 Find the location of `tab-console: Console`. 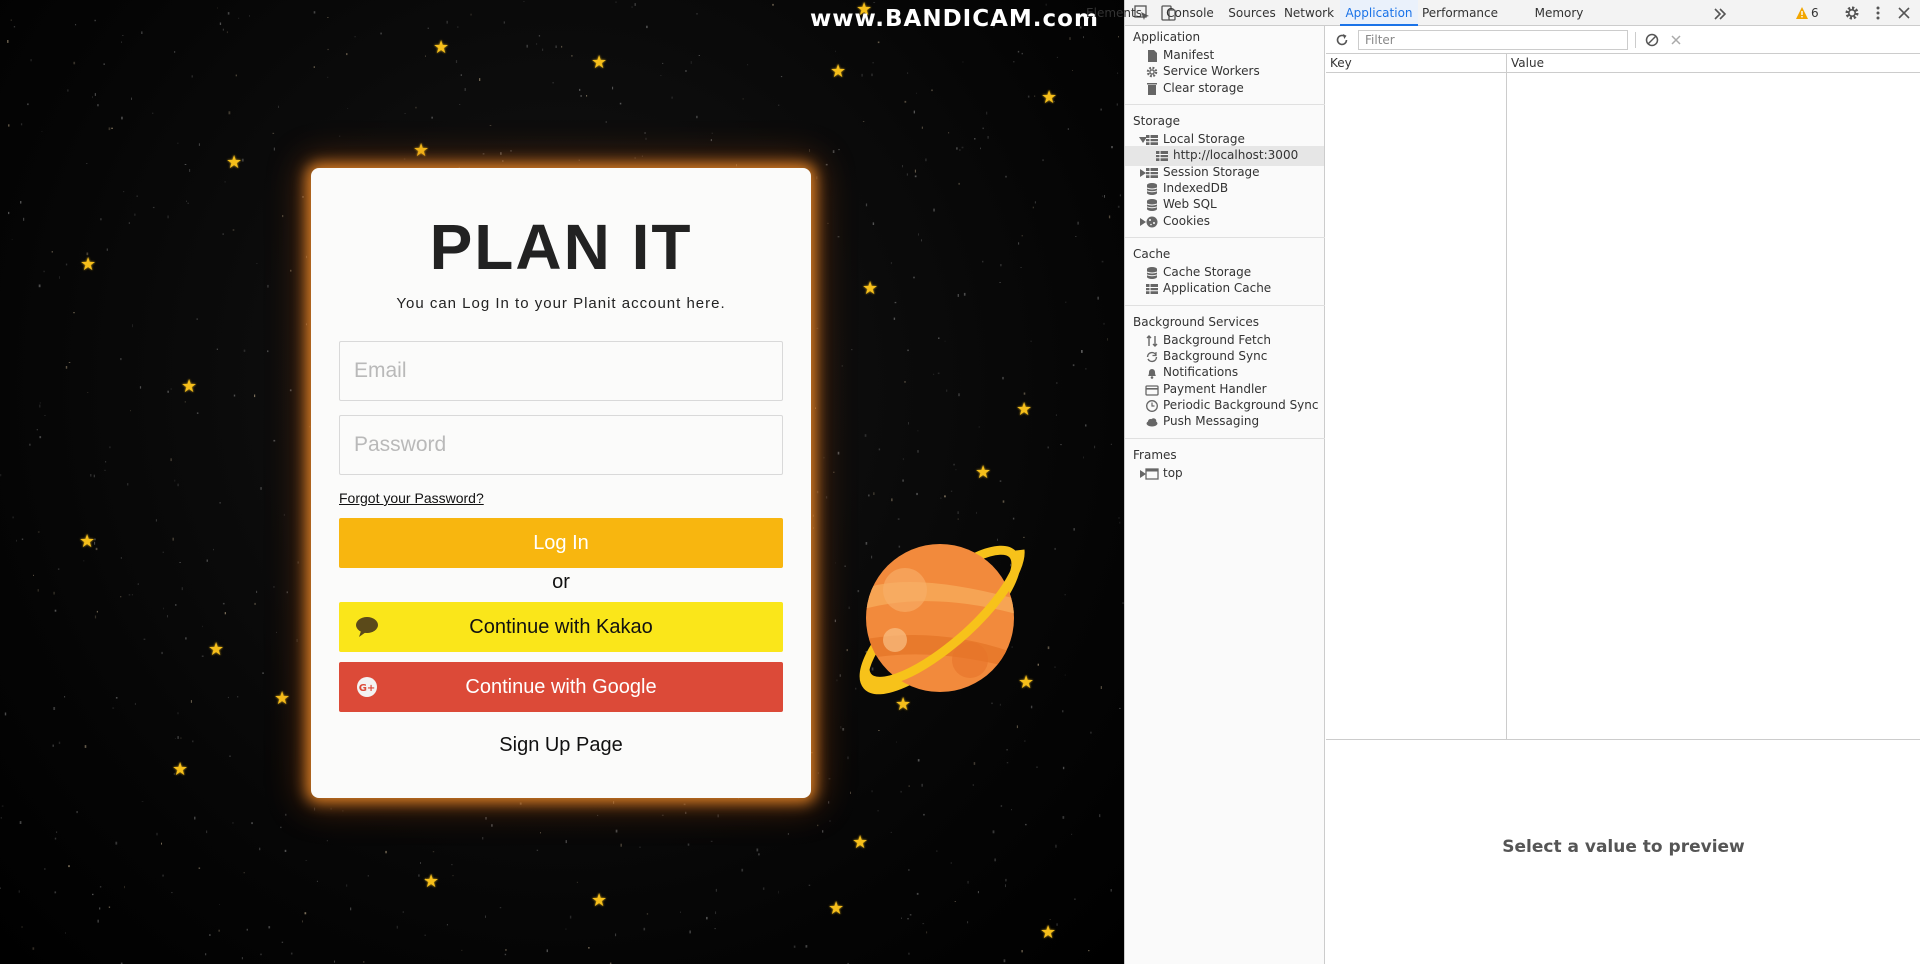

tab-console: Console is located at coordinates (1190, 13).